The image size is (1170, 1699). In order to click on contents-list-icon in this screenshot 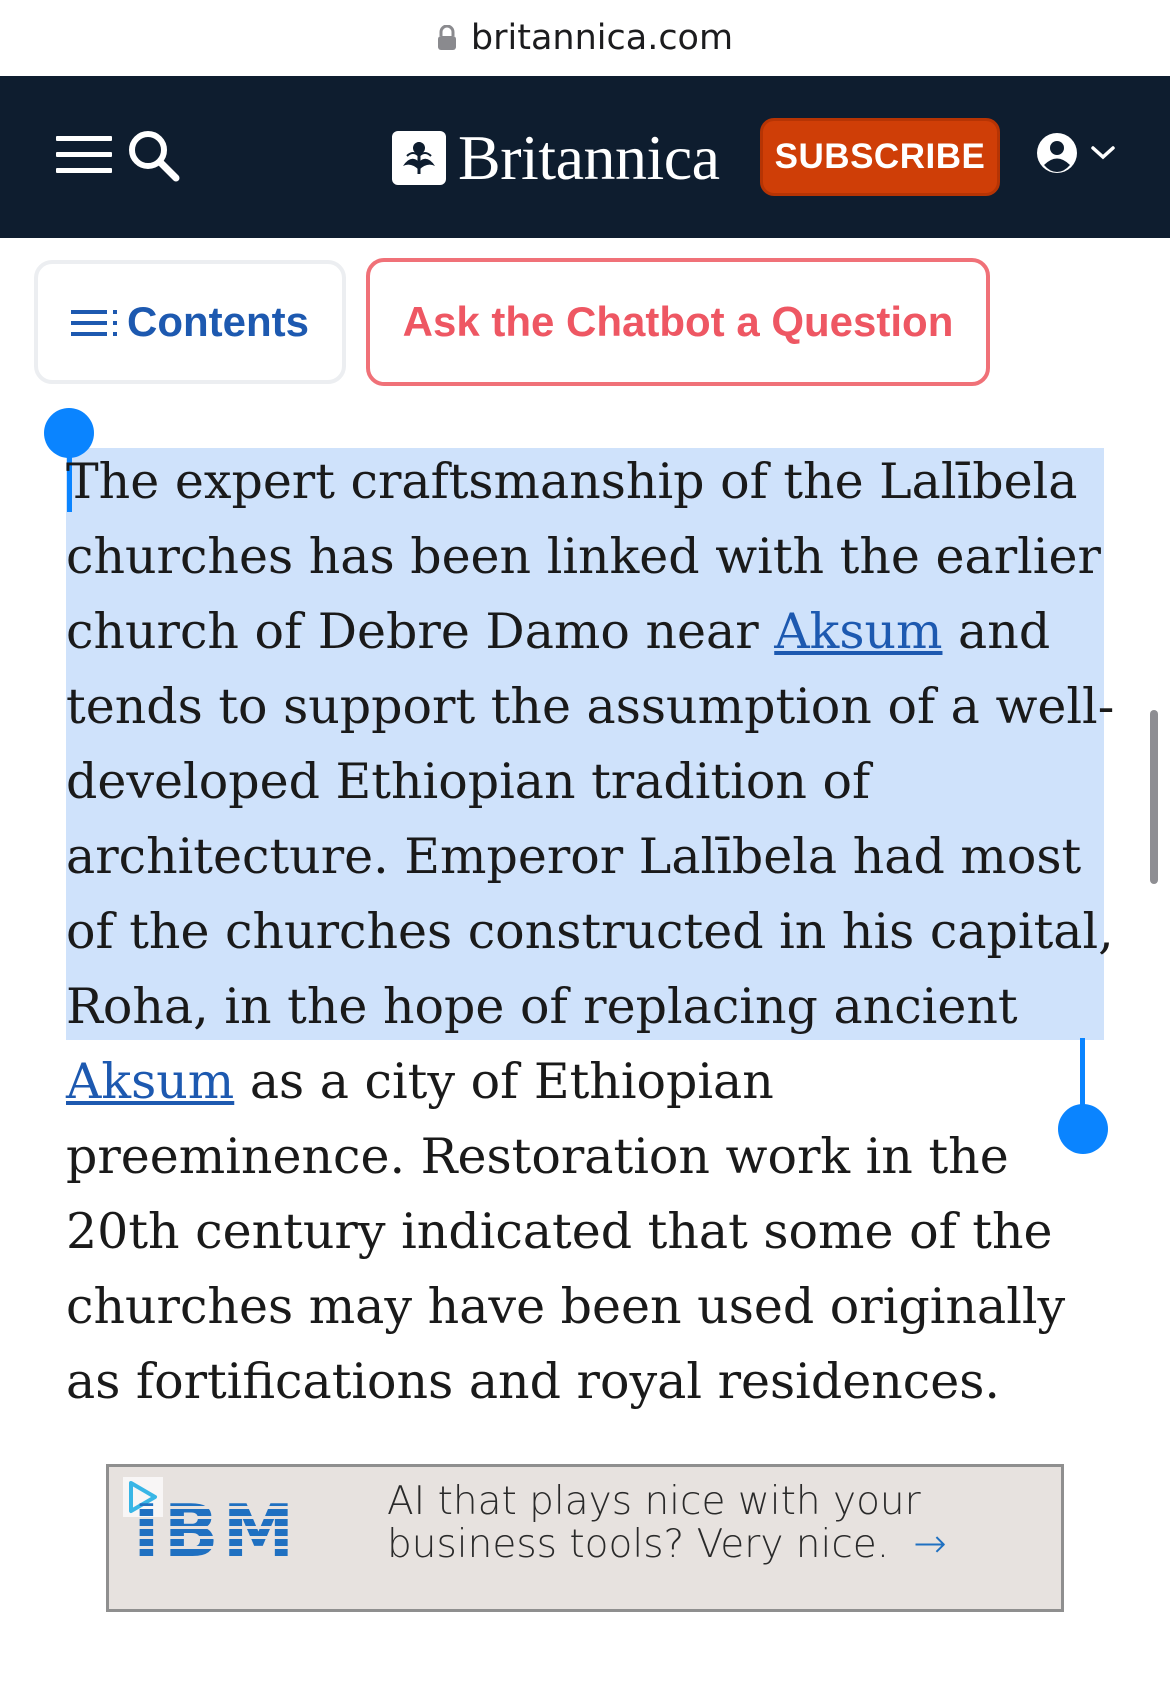, I will do `click(96, 324)`.